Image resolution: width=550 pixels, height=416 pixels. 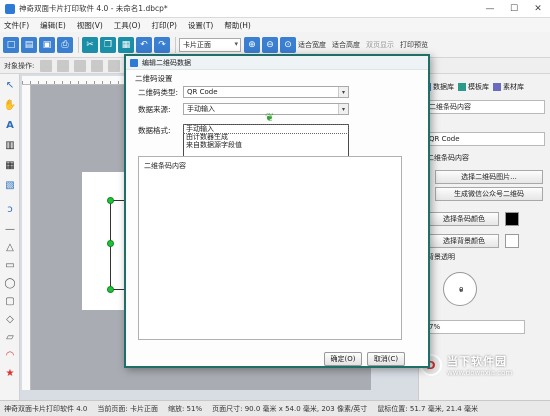 What do you see at coordinates (464, 241) in the screenshot?
I see `background-color-button: 选择背景颜色` at bounding box center [464, 241].